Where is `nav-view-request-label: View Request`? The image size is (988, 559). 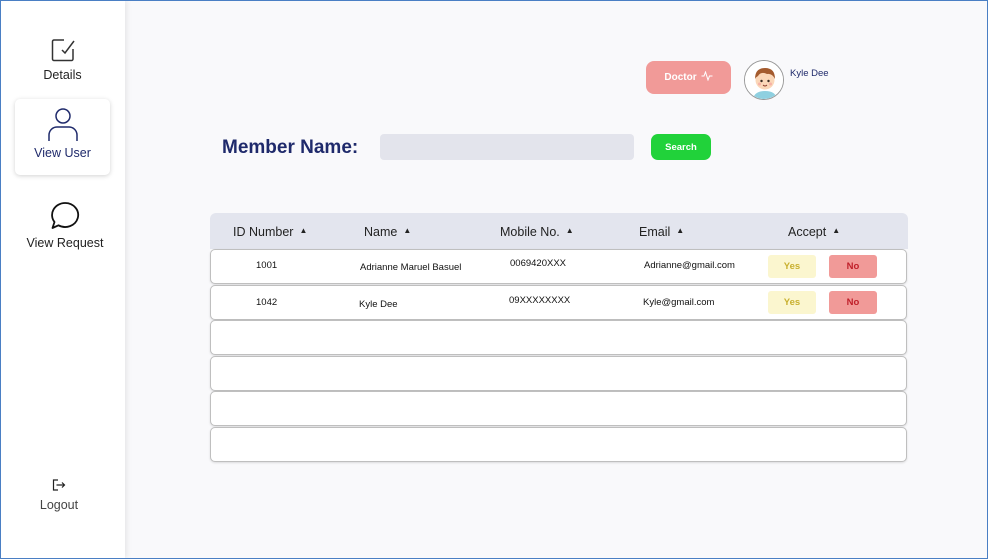 nav-view-request-label: View Request is located at coordinates (65, 243).